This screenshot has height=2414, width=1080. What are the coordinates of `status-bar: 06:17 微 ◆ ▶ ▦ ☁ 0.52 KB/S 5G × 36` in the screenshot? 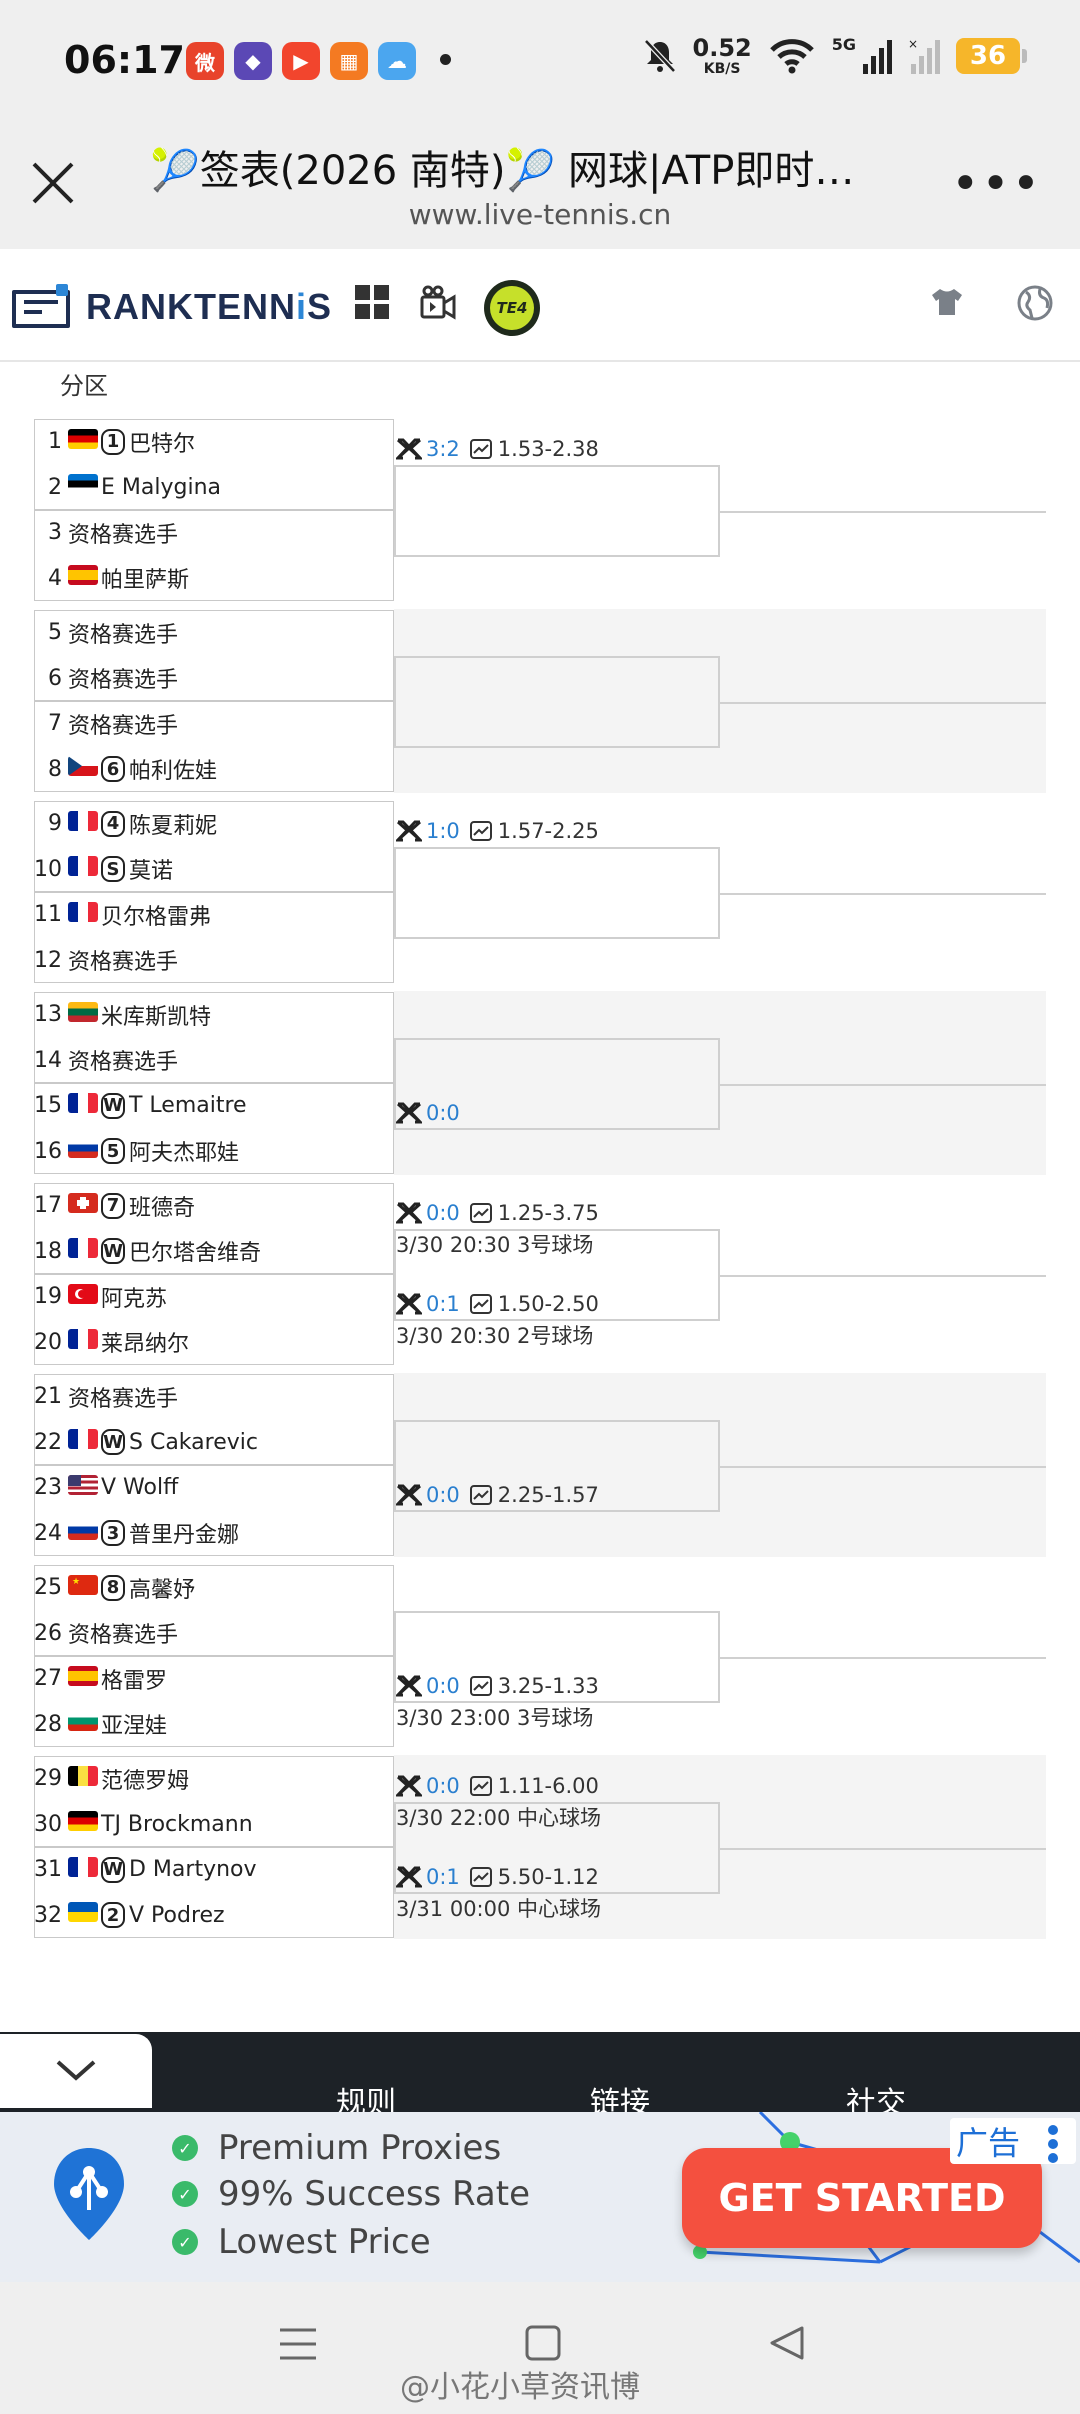 It's located at (540, 62).